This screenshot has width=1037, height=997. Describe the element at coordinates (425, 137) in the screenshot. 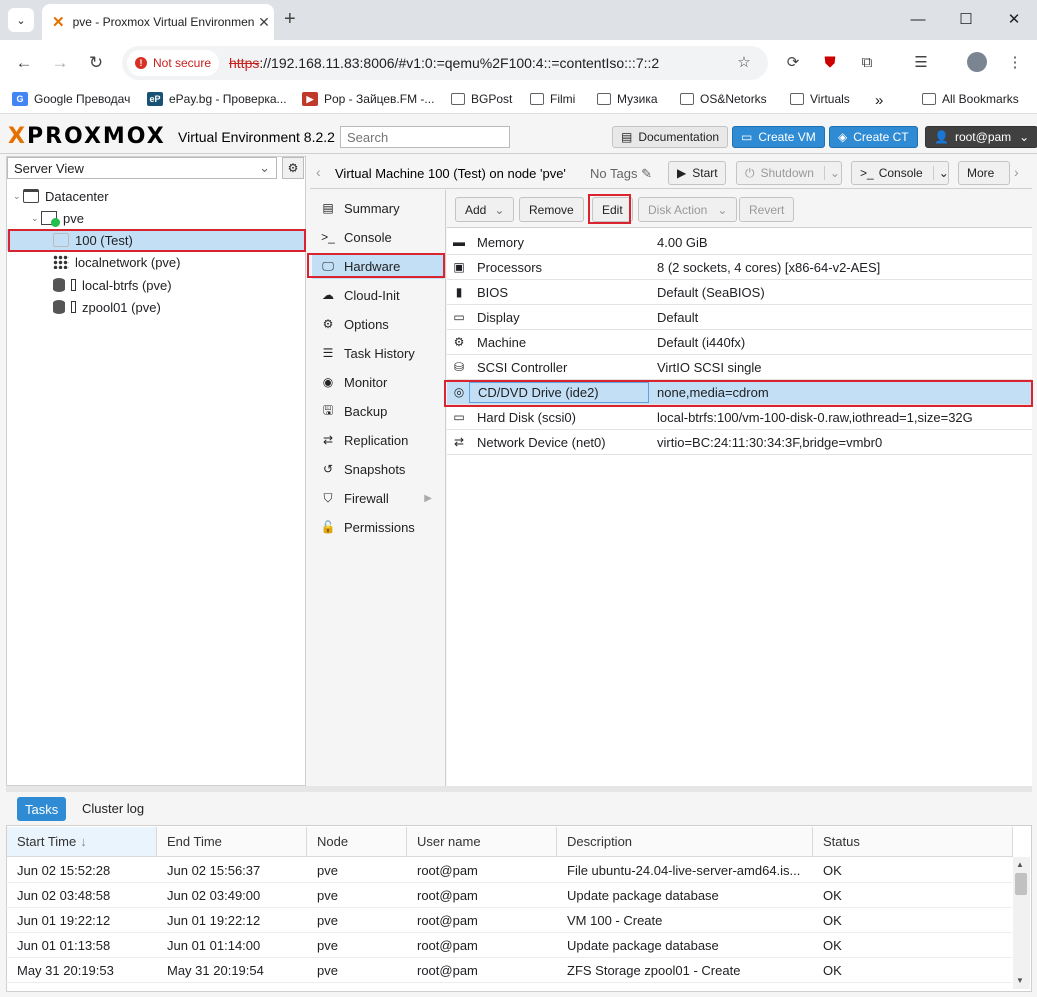

I see `search-input` at that location.